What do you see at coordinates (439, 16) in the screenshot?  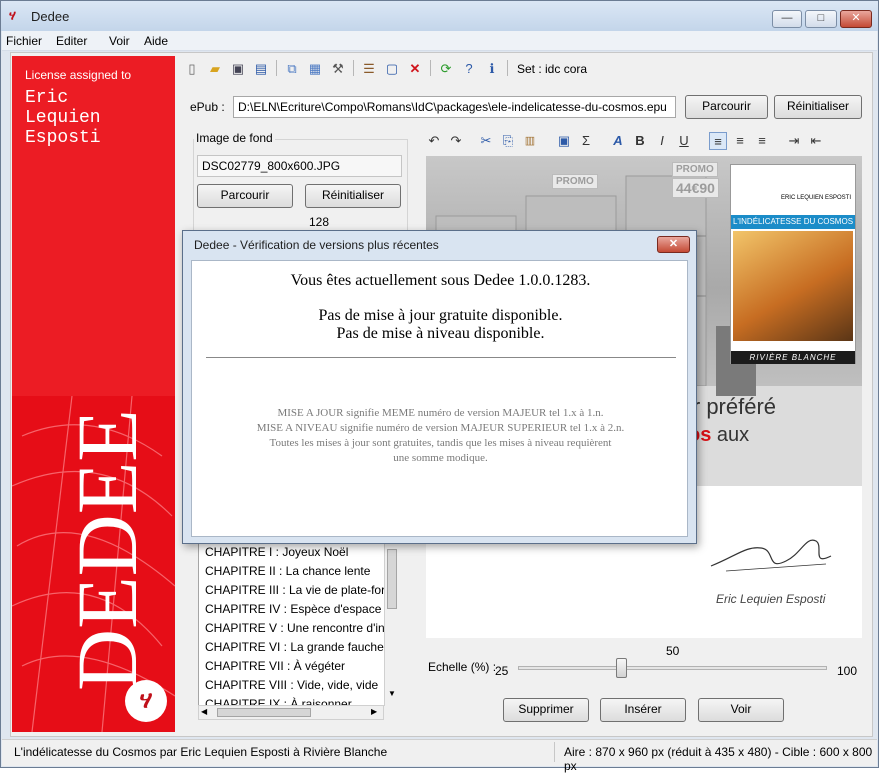 I see `title-bar: ሃ Dedee — □ ✕` at bounding box center [439, 16].